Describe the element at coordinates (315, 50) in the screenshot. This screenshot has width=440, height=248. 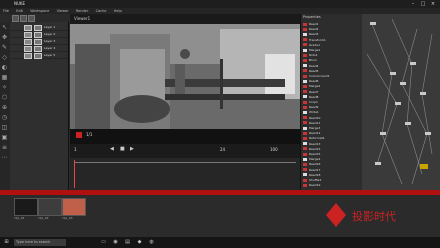
I see `node-item-label: Merge1` at that location.